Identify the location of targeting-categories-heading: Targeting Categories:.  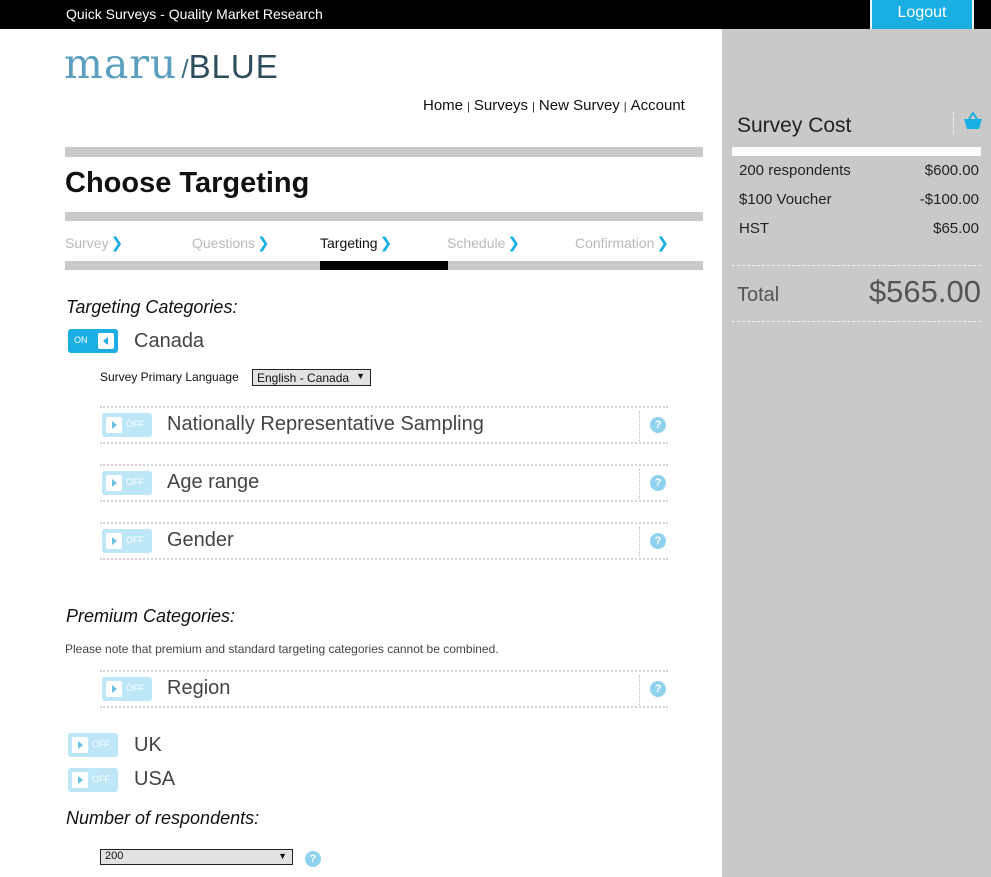
(152, 307).